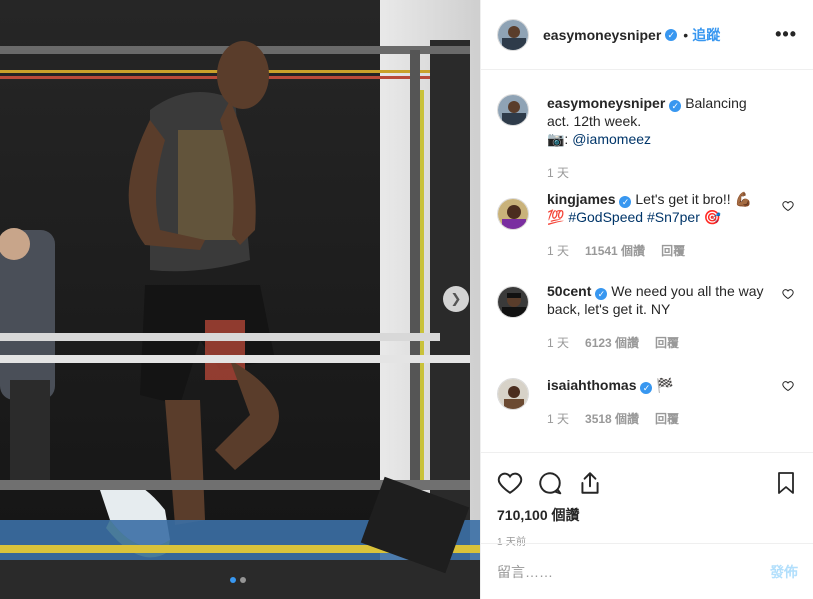  I want to click on comment-item: isaiahthomas ✓ 🏁 1 天 3518 個讚 回覆, so click(647, 406).